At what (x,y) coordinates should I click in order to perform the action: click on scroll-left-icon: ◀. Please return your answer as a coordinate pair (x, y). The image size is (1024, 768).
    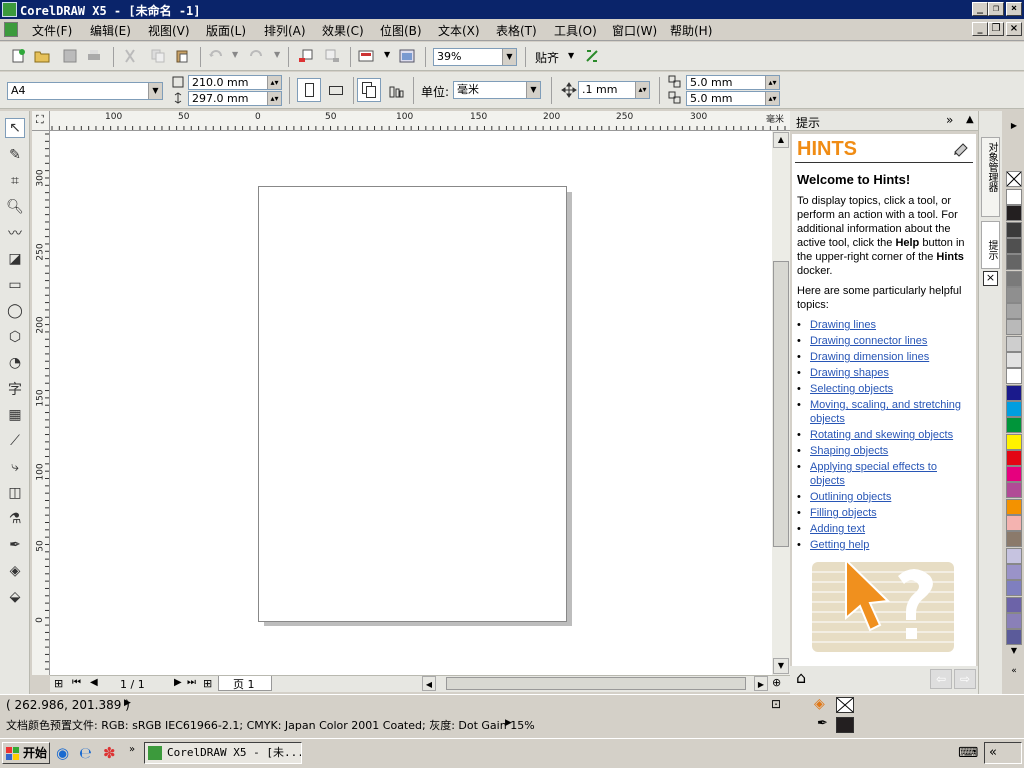
    Looking at the image, I should click on (429, 683).